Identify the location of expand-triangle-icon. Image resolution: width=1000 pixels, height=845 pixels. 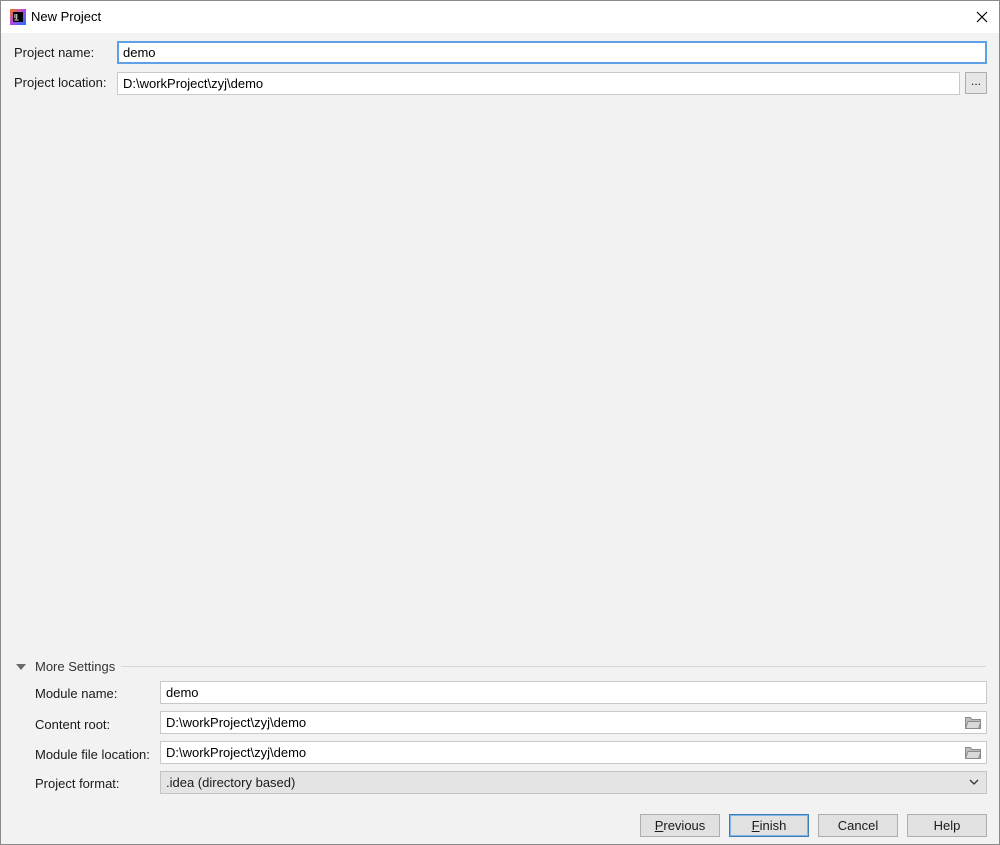
(21, 666).